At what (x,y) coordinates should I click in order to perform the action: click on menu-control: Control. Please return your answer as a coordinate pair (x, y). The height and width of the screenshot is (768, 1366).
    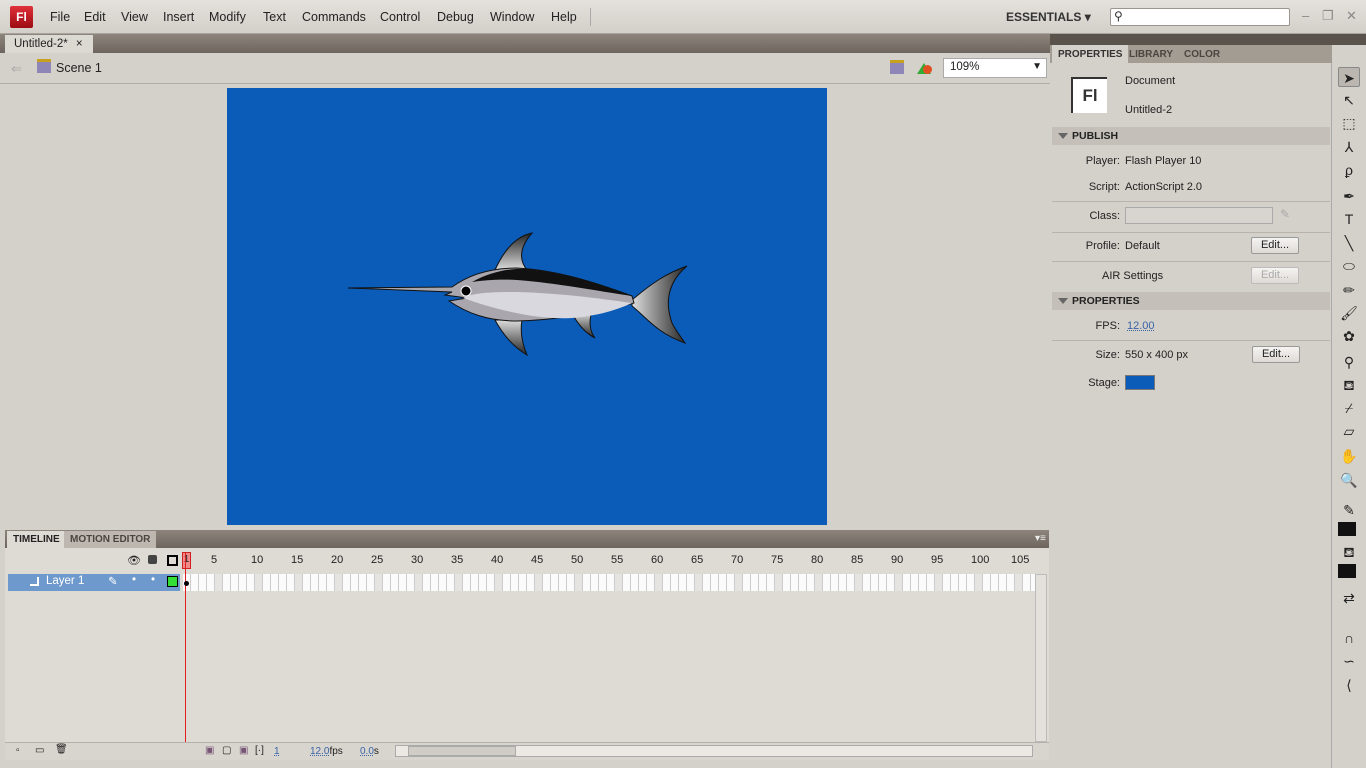
    Looking at the image, I should click on (400, 17).